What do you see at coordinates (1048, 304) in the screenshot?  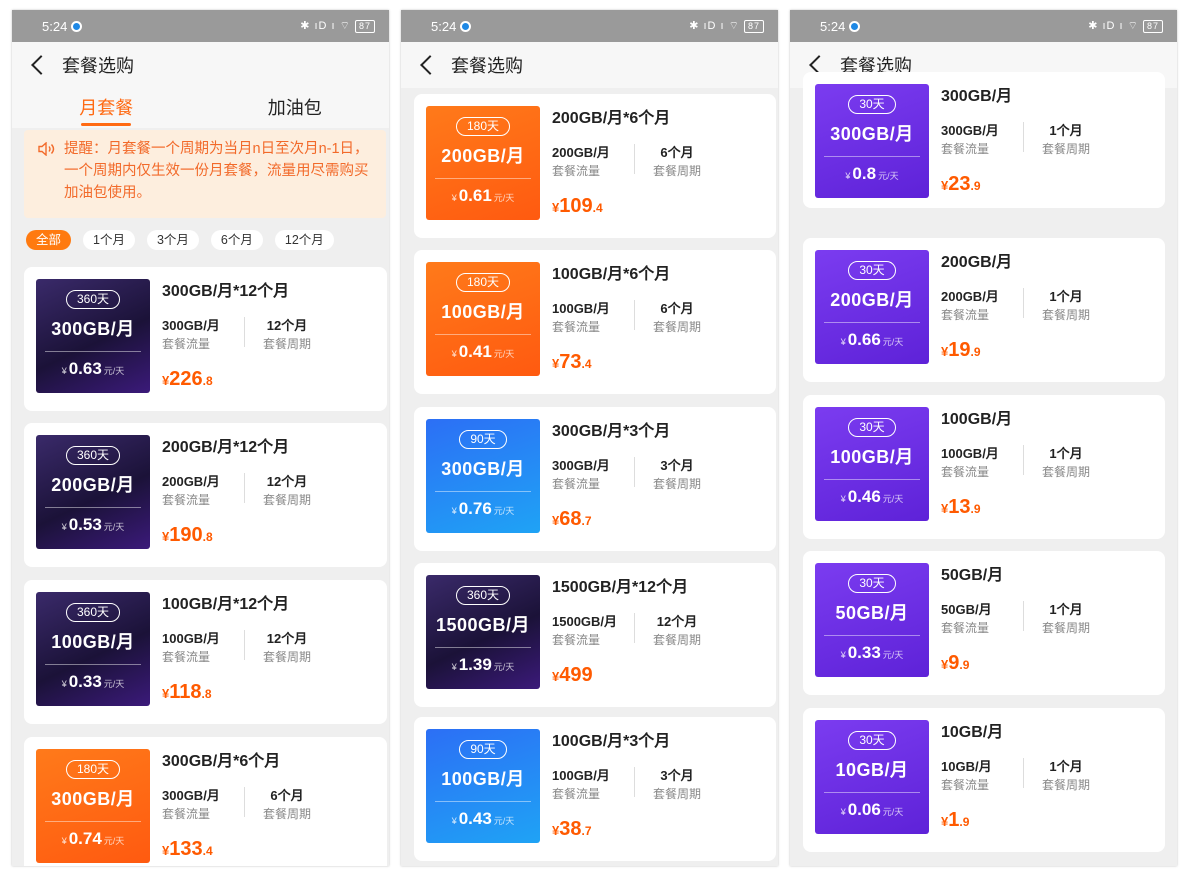 I see `plan-specs: 200GB/月 套餐流量 1个月 套餐周期` at bounding box center [1048, 304].